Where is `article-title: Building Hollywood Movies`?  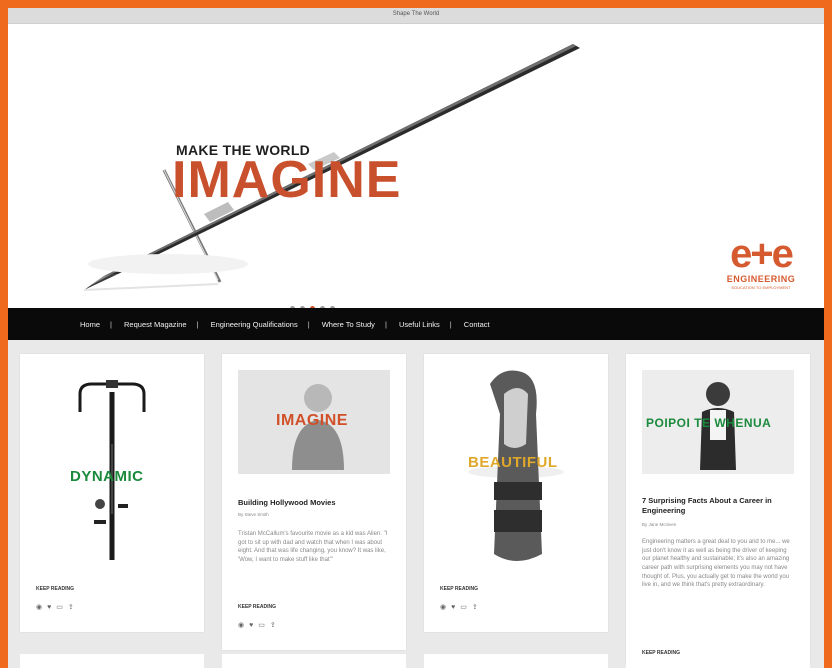 article-title: Building Hollywood Movies is located at coordinates (287, 503).